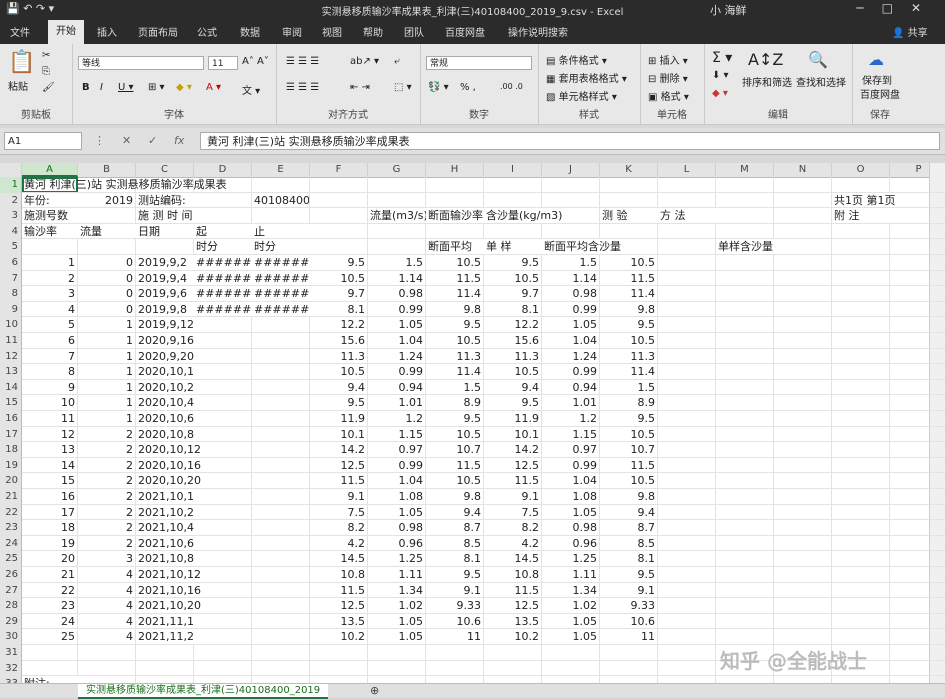 The width and height of the screenshot is (945, 699). What do you see at coordinates (107, 200) in the screenshot?
I see `cell: 2019` at bounding box center [107, 200].